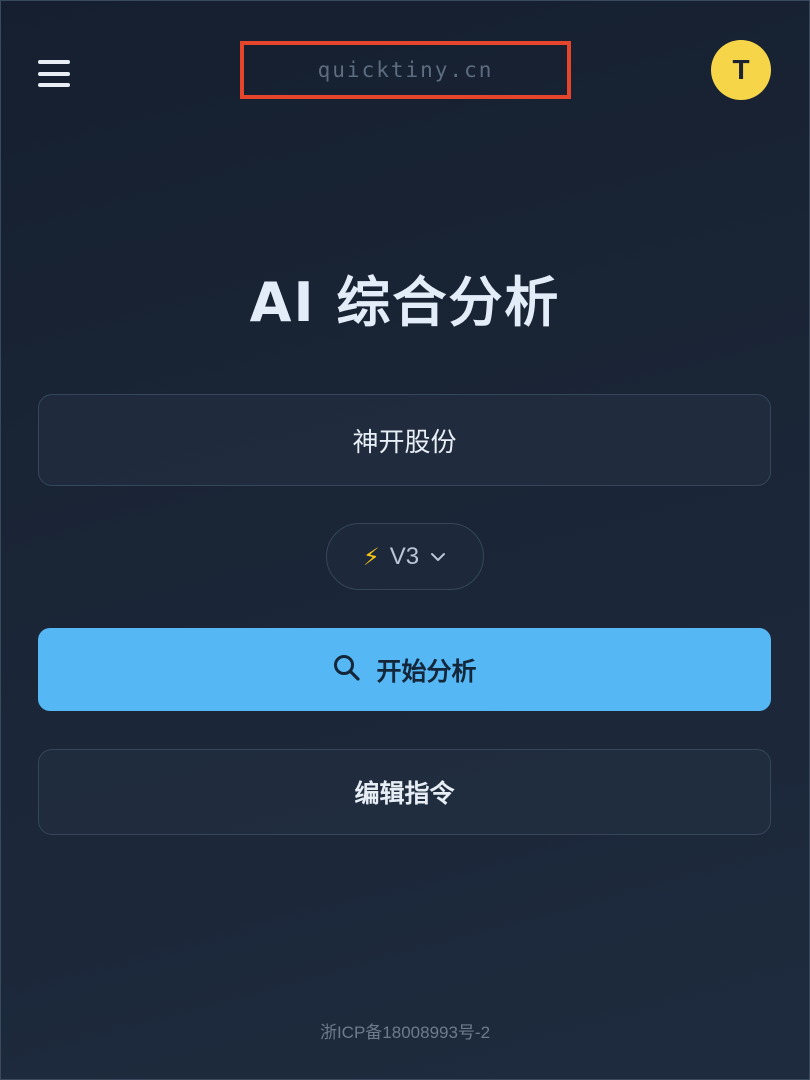 Image resolution: width=810 pixels, height=1080 pixels. I want to click on page-title: AI 综合分析, so click(405, 302).